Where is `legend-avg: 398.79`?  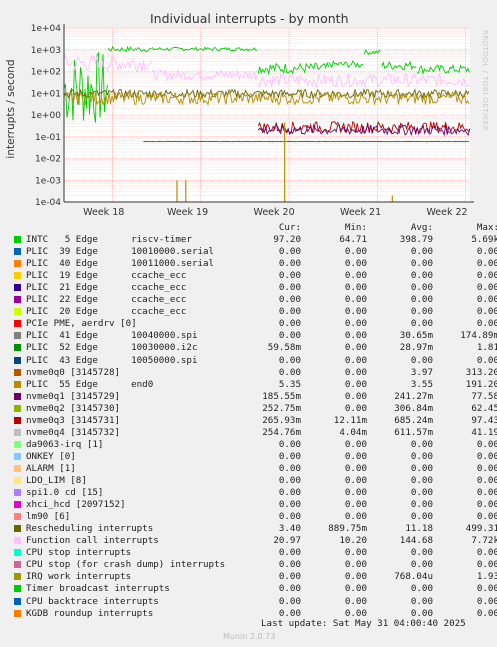 legend-avg: 398.79 is located at coordinates (416, 239).